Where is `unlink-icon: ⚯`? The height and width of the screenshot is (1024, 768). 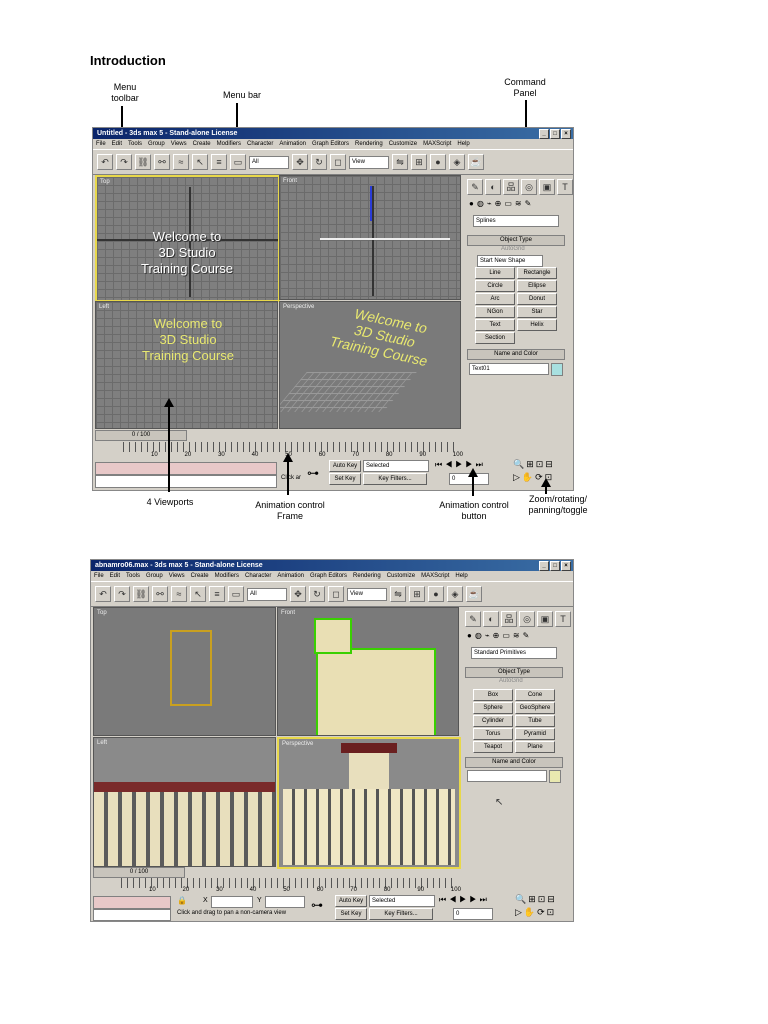 unlink-icon: ⚯ is located at coordinates (160, 594).